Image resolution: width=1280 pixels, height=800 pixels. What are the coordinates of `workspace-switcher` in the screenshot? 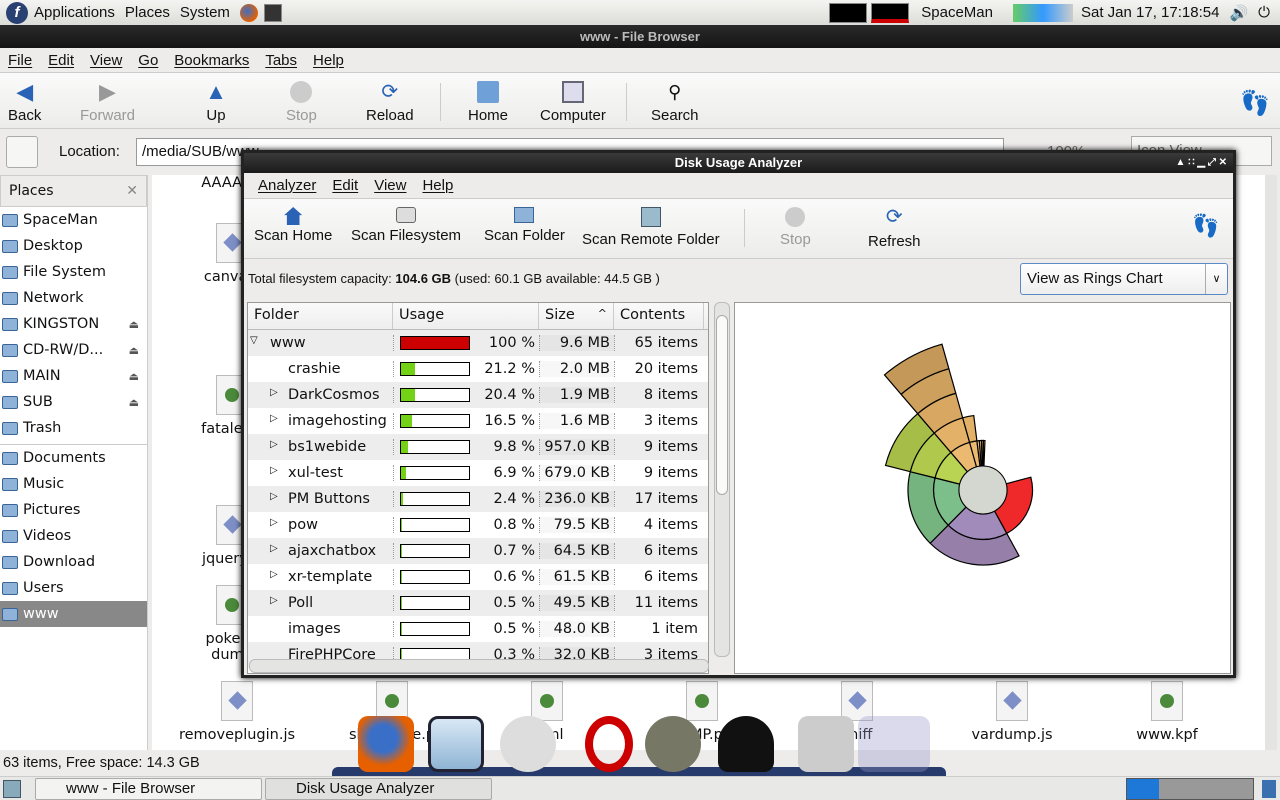 It's located at (1190, 789).